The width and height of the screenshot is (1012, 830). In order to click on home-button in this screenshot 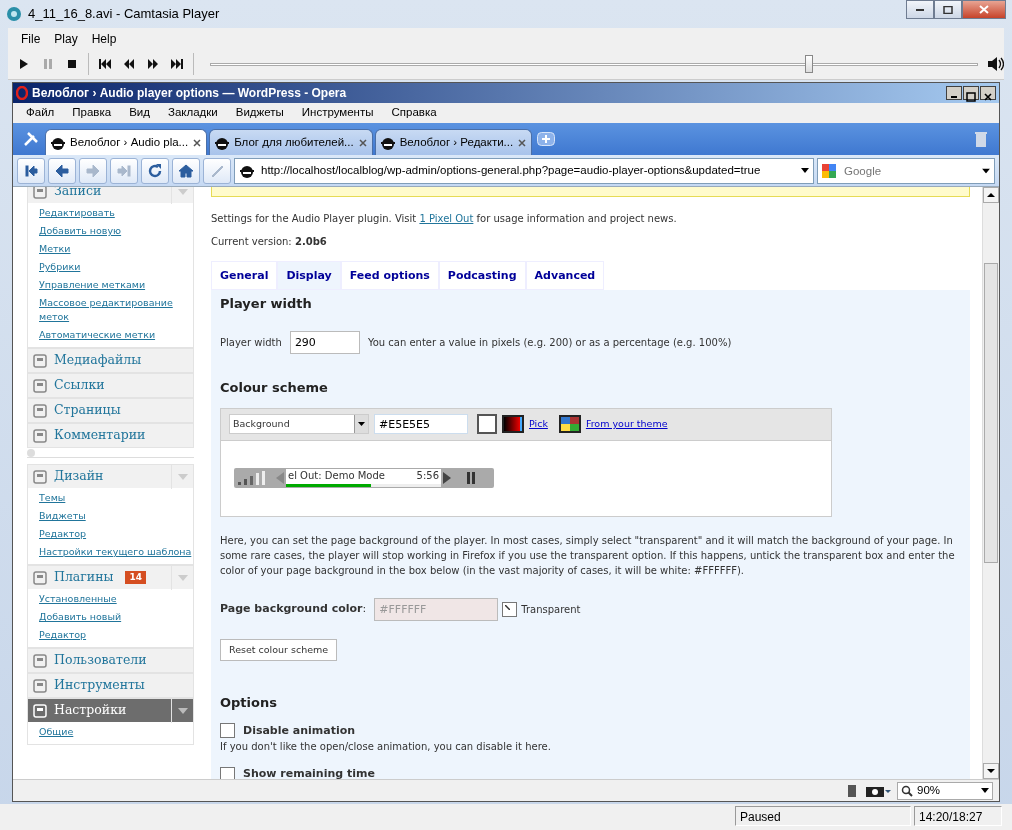, I will do `click(186, 170)`.